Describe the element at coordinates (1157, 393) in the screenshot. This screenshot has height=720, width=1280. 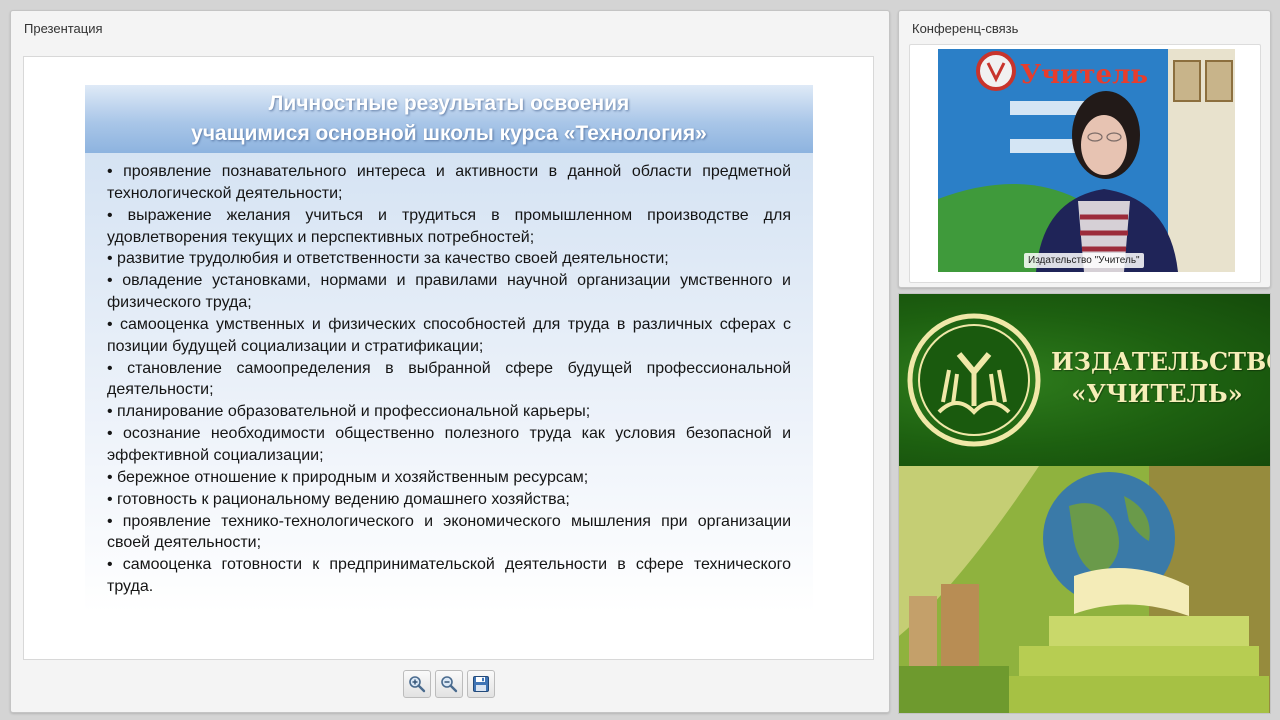
I see `banner-title-line-2: «УЧИТЕЛЬ»` at that location.